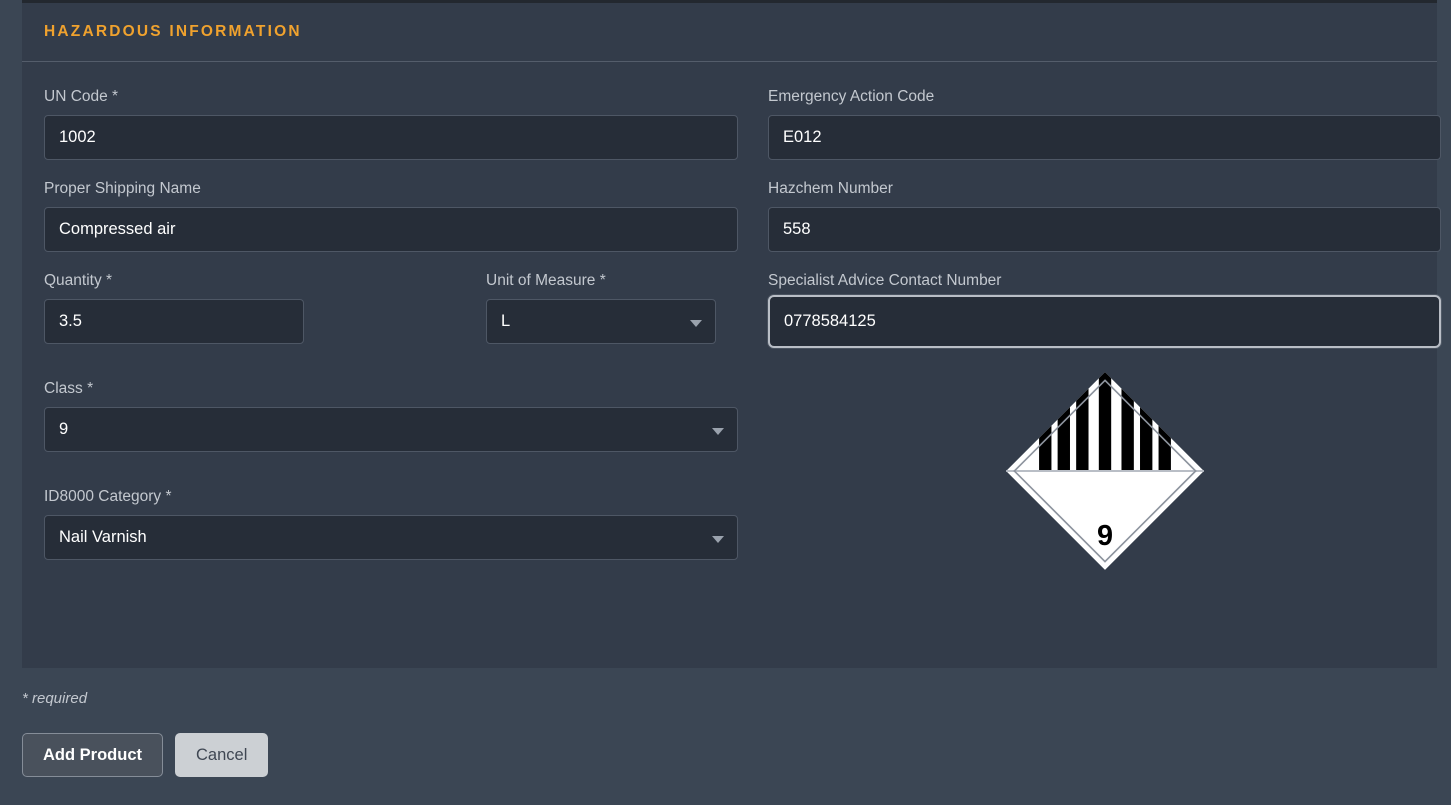  What do you see at coordinates (1104, 229) in the screenshot?
I see `hazchem-number-input` at bounding box center [1104, 229].